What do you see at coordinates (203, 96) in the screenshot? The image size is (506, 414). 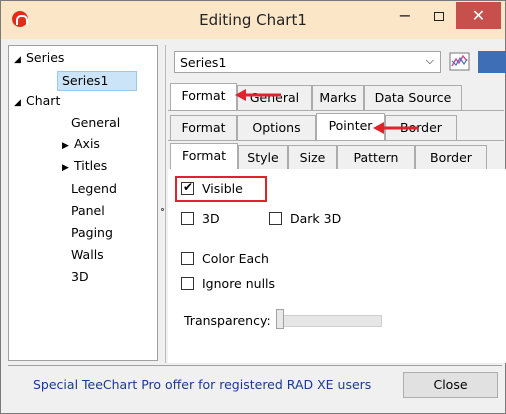 I see `tab-format: Format` at bounding box center [203, 96].